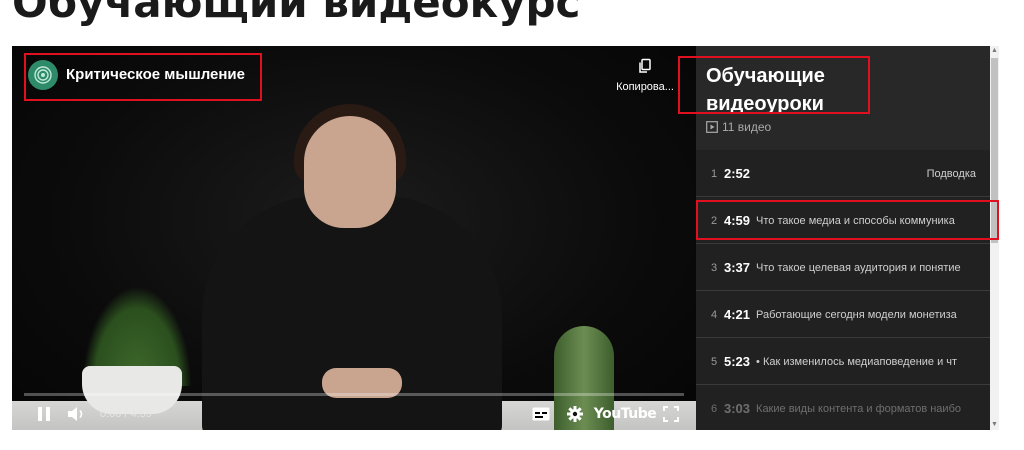 This screenshot has height=450, width=1024. What do you see at coordinates (714, 220) in the screenshot?
I see `playlist-item-index: 2` at bounding box center [714, 220].